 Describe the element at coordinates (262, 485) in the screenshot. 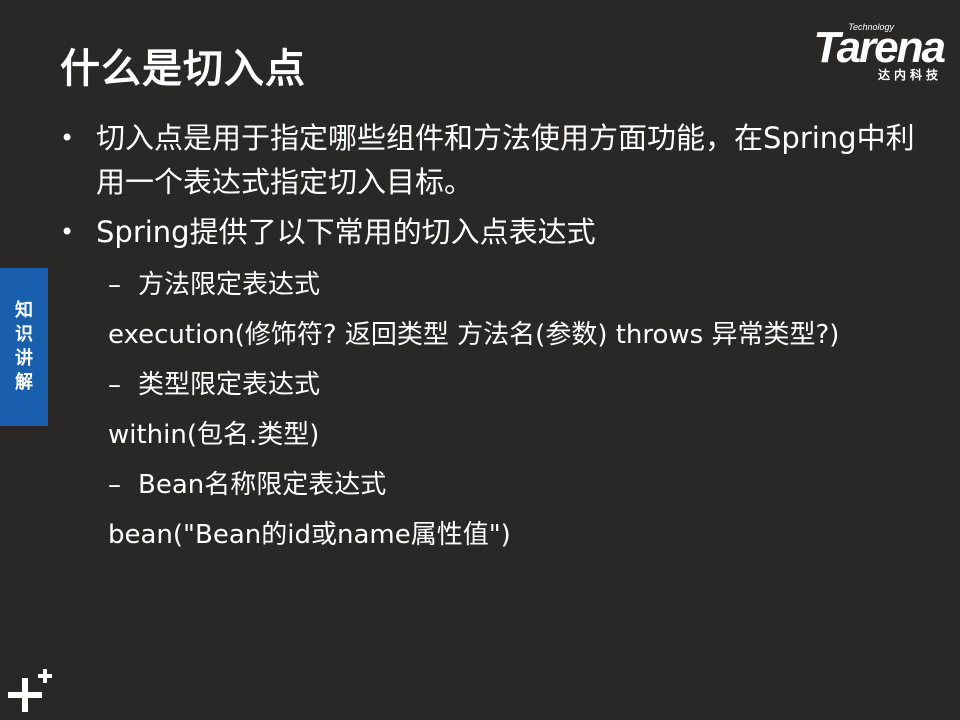

I see `sub-item-text: Bean名称限定表达式` at that location.